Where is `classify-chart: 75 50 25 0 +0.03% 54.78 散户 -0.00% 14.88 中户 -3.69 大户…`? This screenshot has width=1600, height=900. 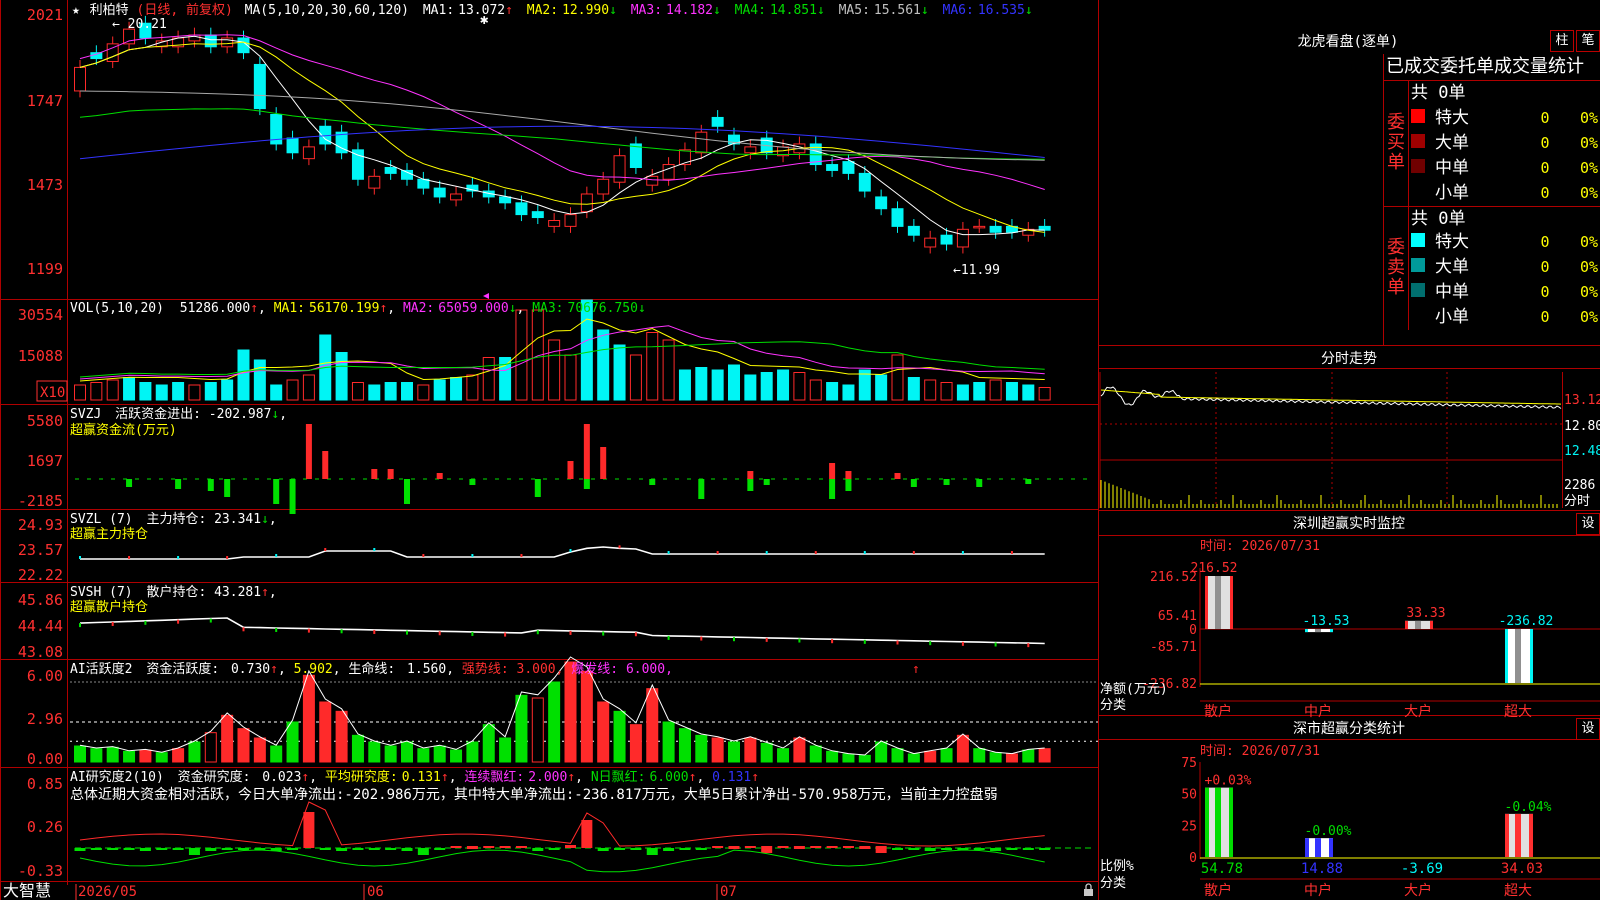
classify-chart: 75 50 25 0 +0.03% 54.78 散户 -0.00% 14.88 中户 -3.69 大户… is located at coordinates (1390, 827).